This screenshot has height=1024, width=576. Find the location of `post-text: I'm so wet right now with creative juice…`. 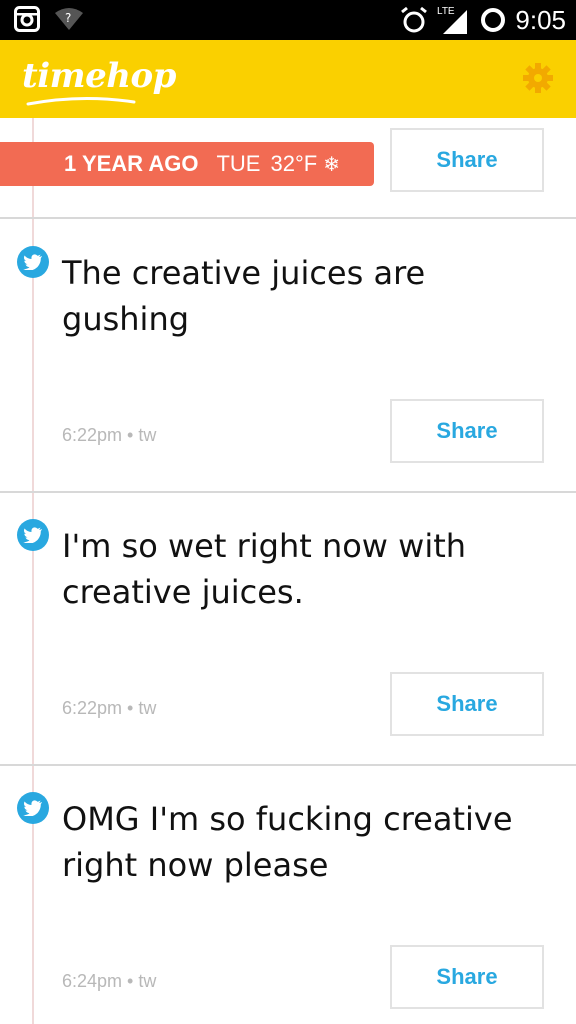

post-text: I'm so wet right now with creative juice… is located at coordinates (264, 569).